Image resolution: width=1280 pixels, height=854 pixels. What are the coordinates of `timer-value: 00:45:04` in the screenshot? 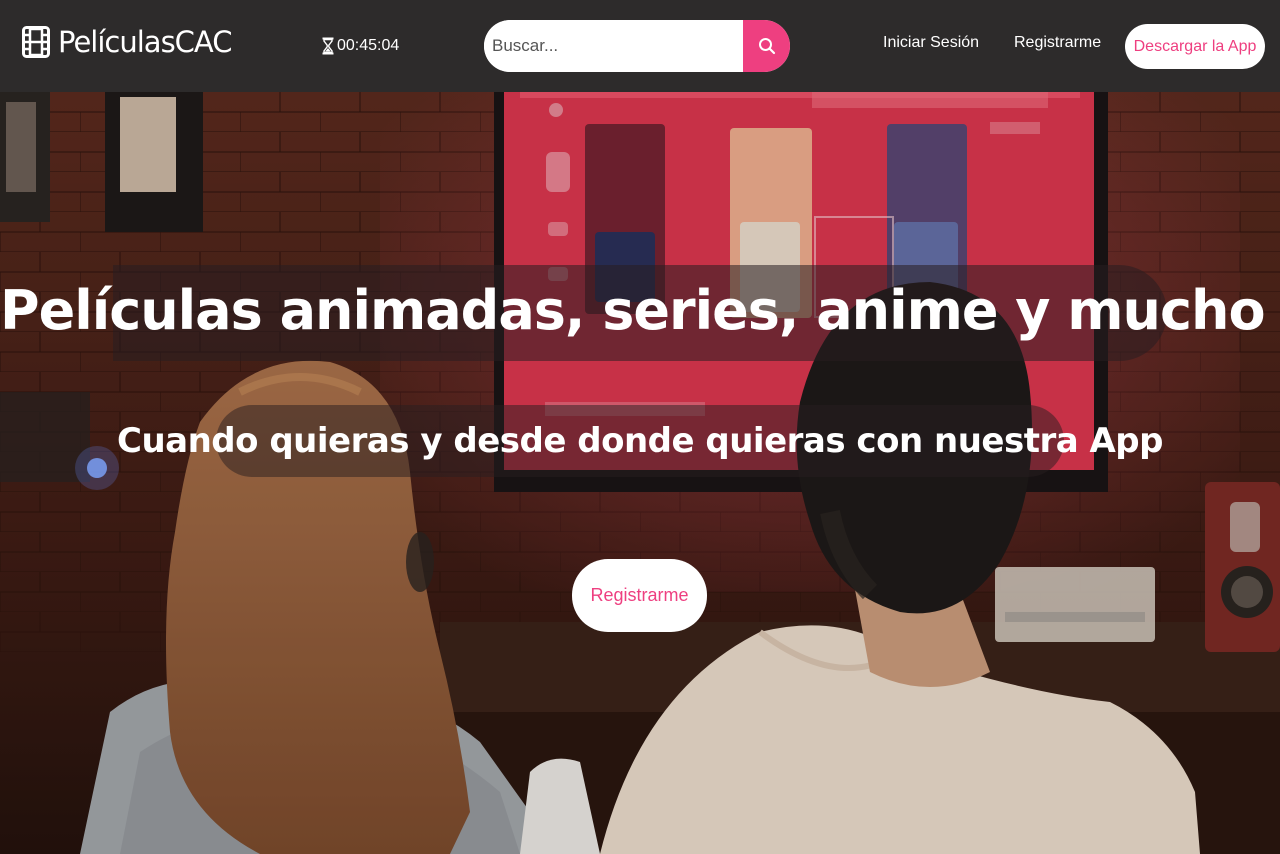 It's located at (368, 45).